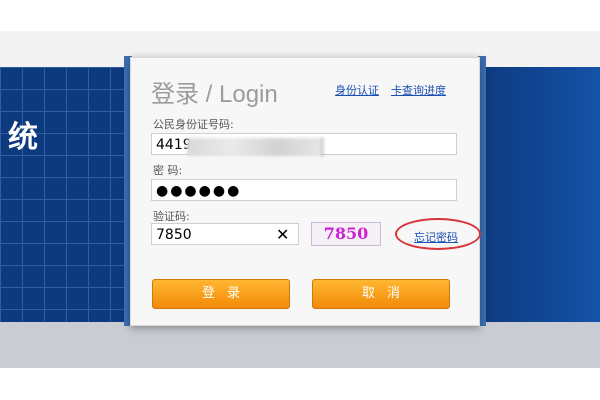 The image size is (600, 400). I want to click on banner-text: 统, so click(23, 137).